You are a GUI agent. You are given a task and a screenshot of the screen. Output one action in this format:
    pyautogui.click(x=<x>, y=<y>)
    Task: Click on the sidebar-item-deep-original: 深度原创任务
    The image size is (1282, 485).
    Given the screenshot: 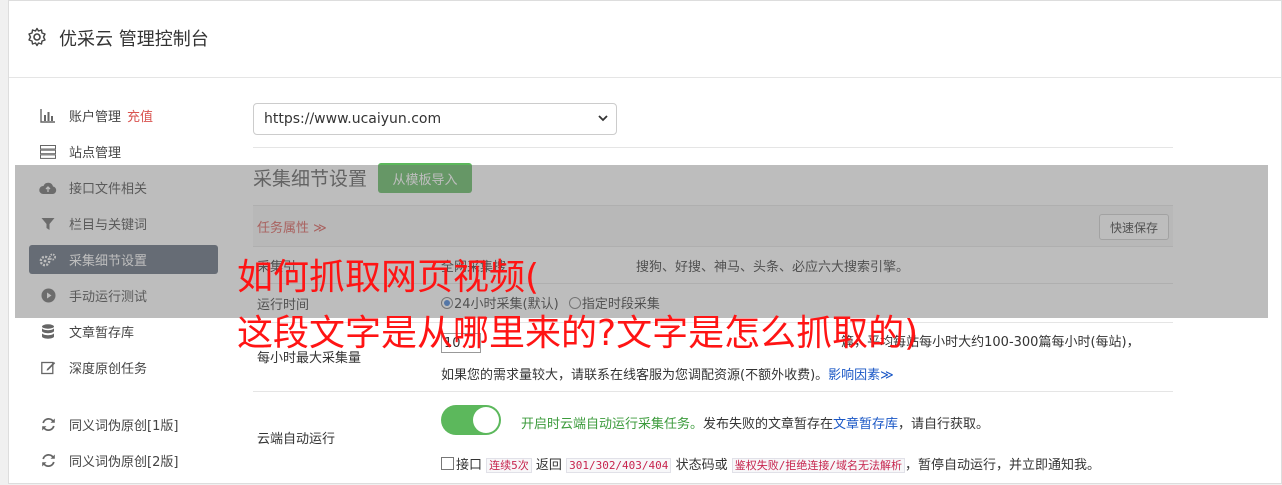 What is the action you would take?
    pyautogui.click(x=123, y=367)
    